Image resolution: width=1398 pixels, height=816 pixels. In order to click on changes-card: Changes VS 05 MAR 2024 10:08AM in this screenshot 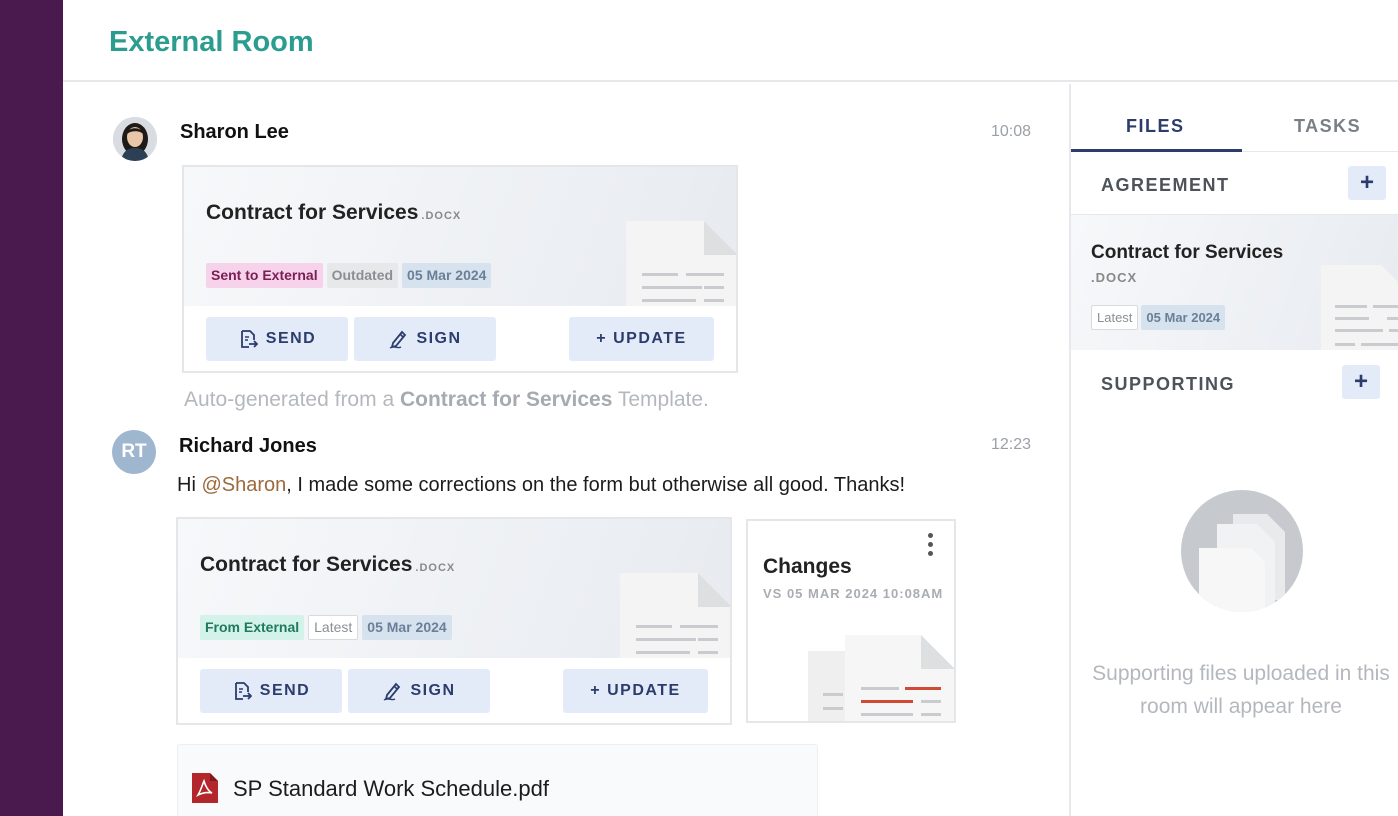, I will do `click(851, 621)`.